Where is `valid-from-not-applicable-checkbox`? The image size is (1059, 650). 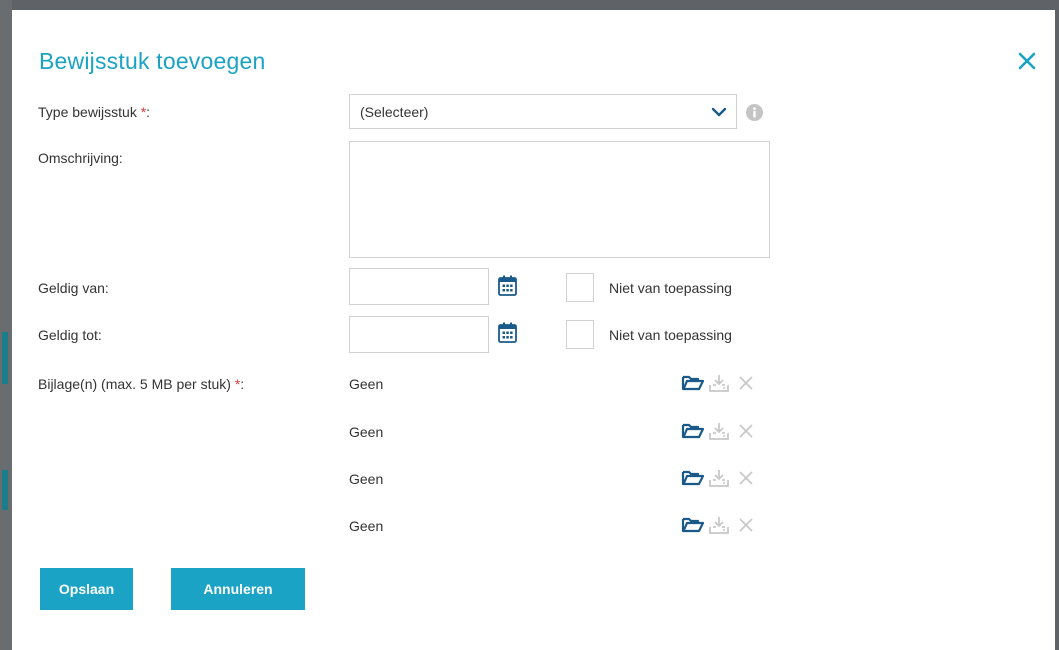
valid-from-not-applicable-checkbox is located at coordinates (580, 287).